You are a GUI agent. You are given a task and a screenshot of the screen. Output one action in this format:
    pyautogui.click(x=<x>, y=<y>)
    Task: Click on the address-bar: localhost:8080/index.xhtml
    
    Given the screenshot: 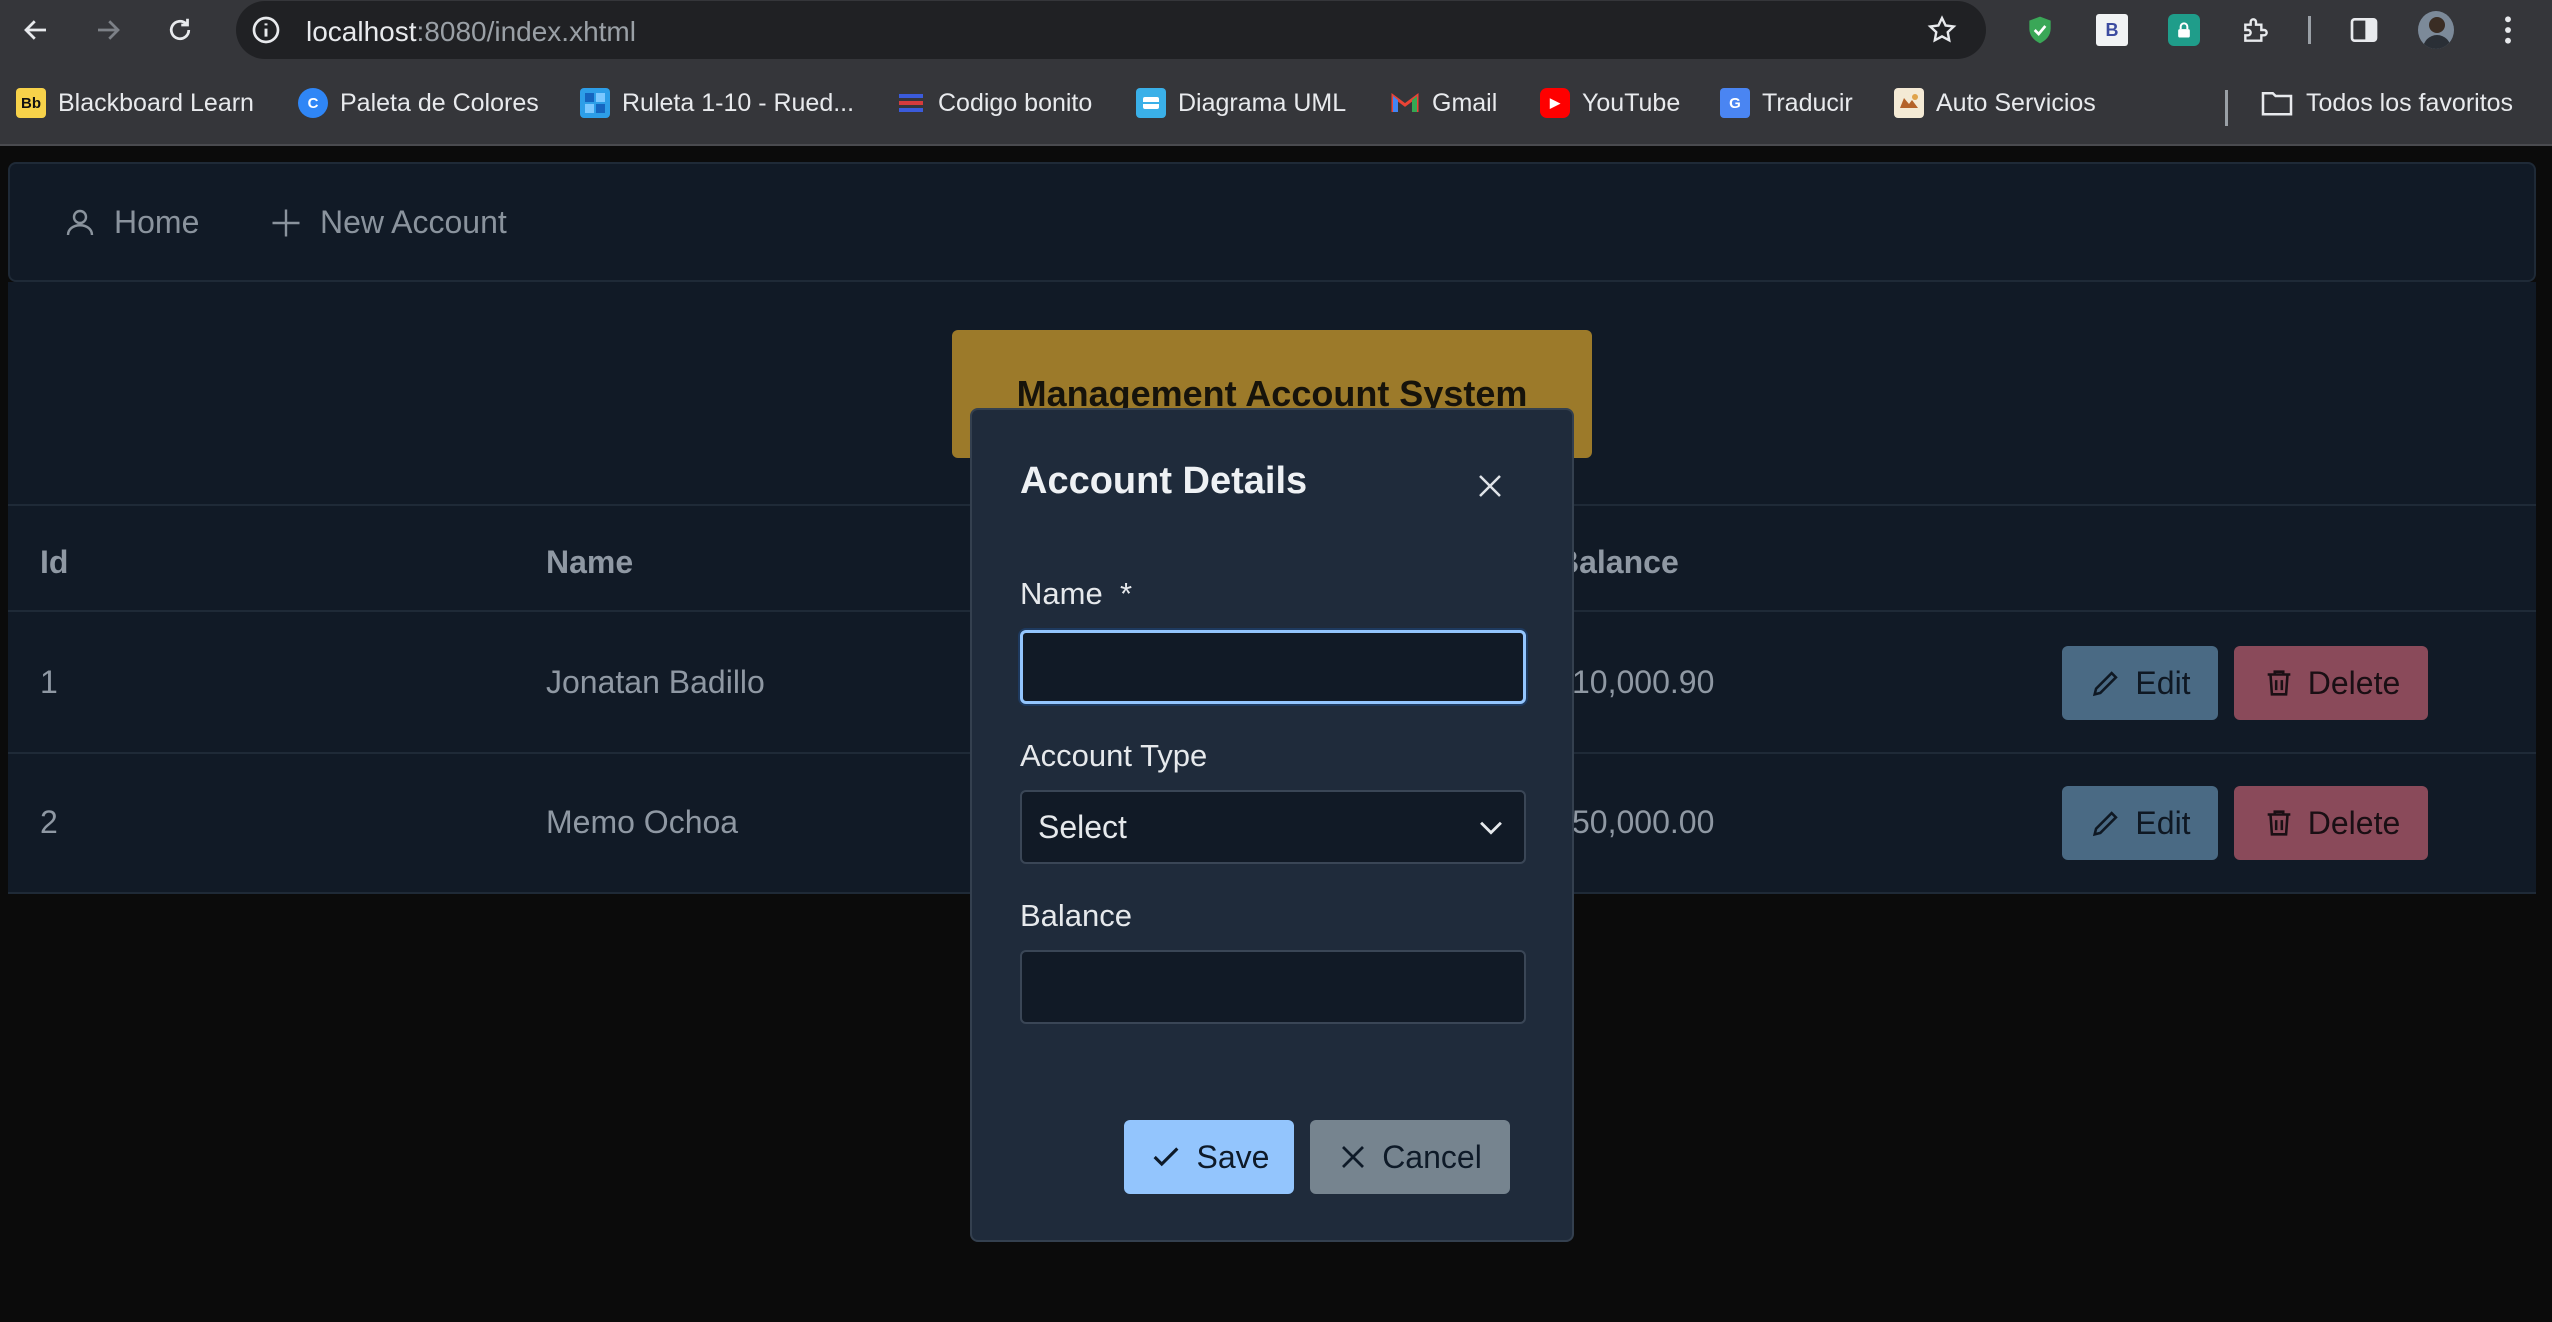 What is the action you would take?
    pyautogui.click(x=1111, y=30)
    